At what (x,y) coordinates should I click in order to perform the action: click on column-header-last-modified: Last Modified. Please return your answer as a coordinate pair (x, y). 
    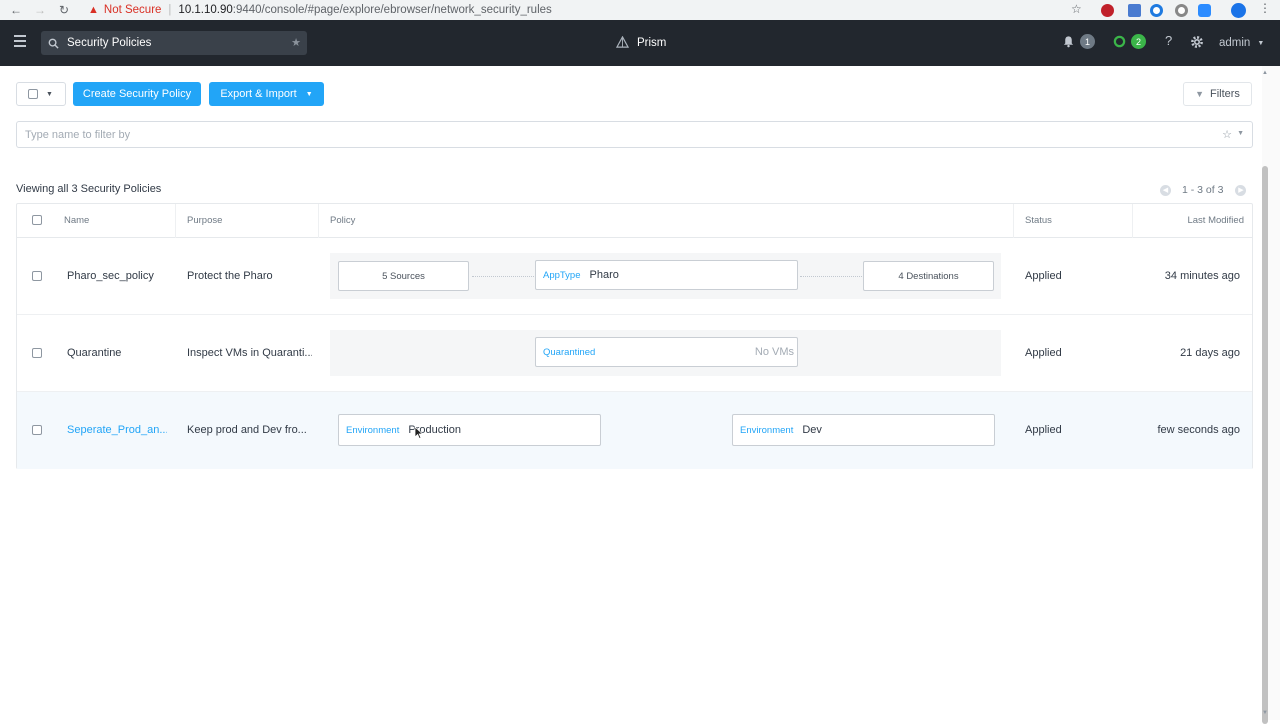
    Looking at the image, I should click on (1215, 220).